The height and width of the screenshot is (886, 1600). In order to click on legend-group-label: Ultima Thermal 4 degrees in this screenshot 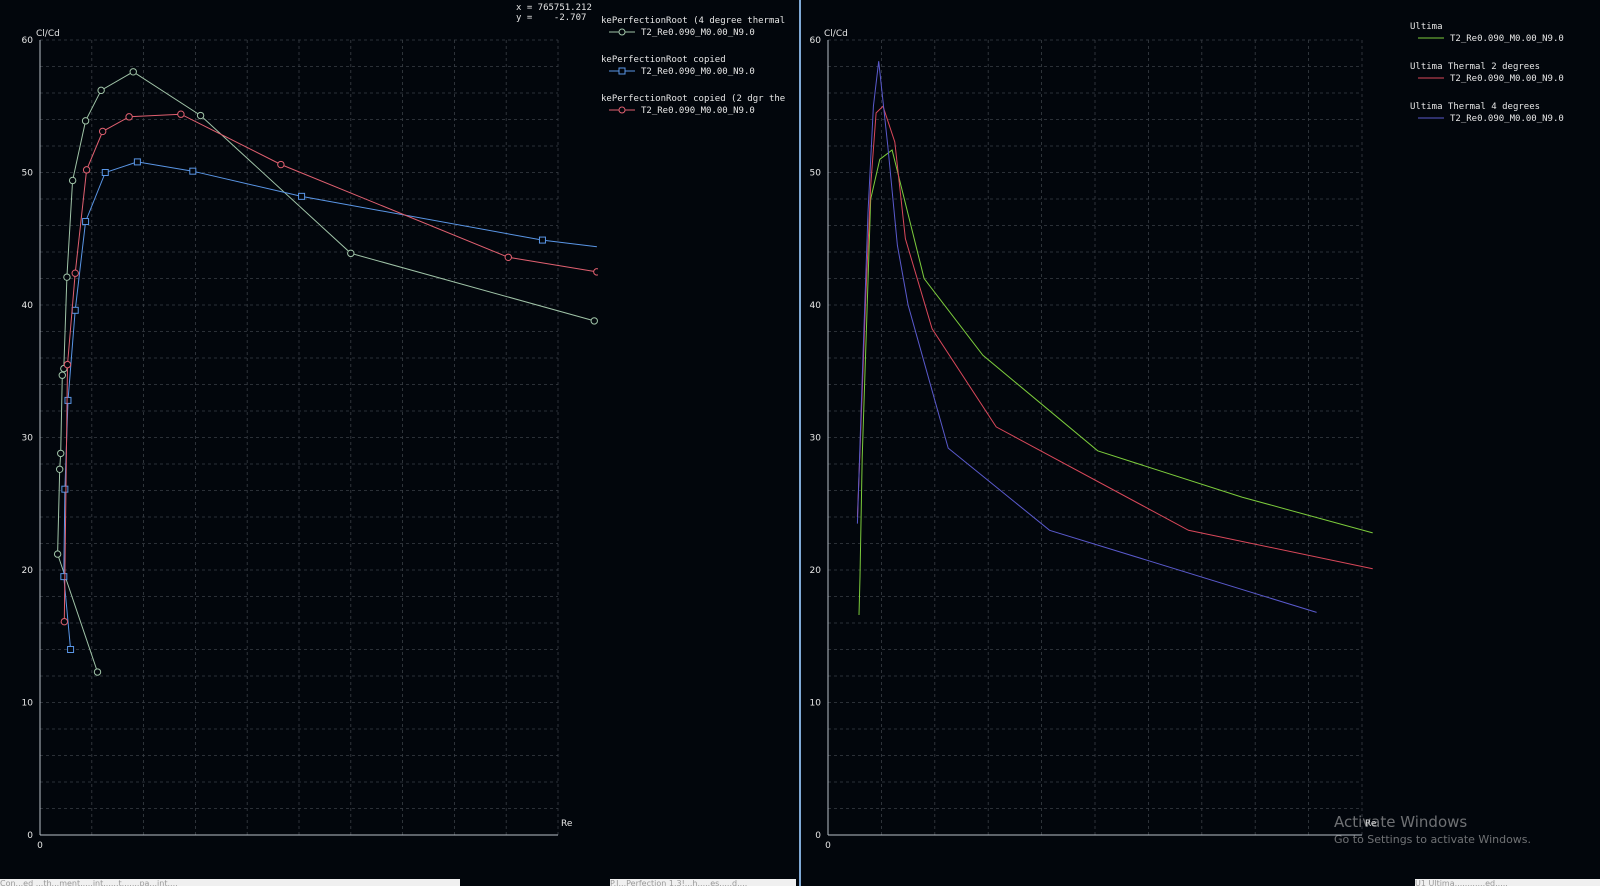, I will do `click(1475, 107)`.